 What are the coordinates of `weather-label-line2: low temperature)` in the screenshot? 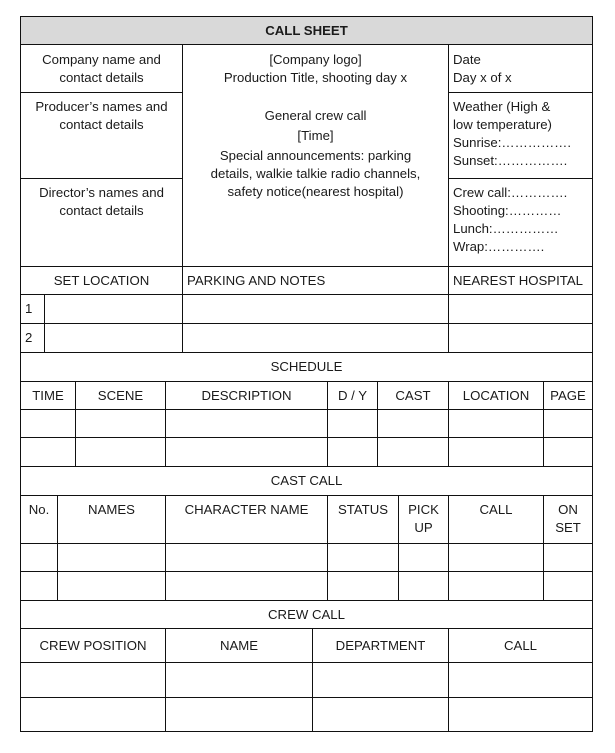 It's located at (502, 124).